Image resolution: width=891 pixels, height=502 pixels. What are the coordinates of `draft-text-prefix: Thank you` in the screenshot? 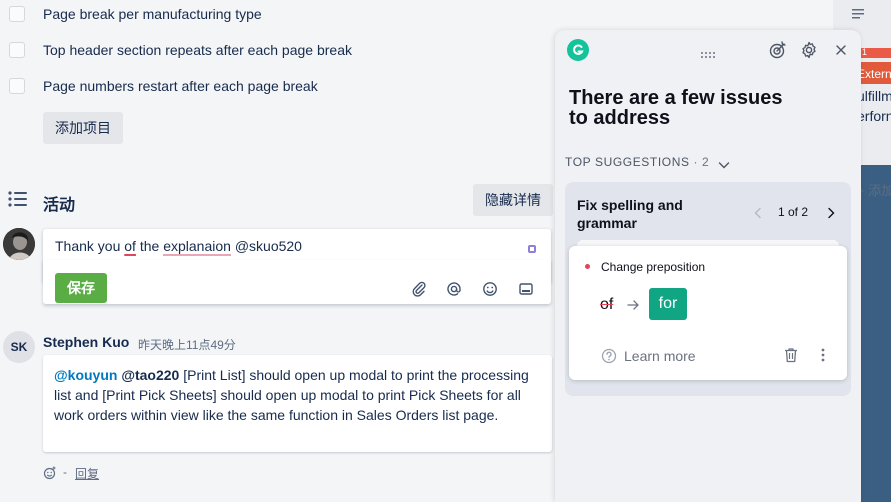 It's located at (90, 246).